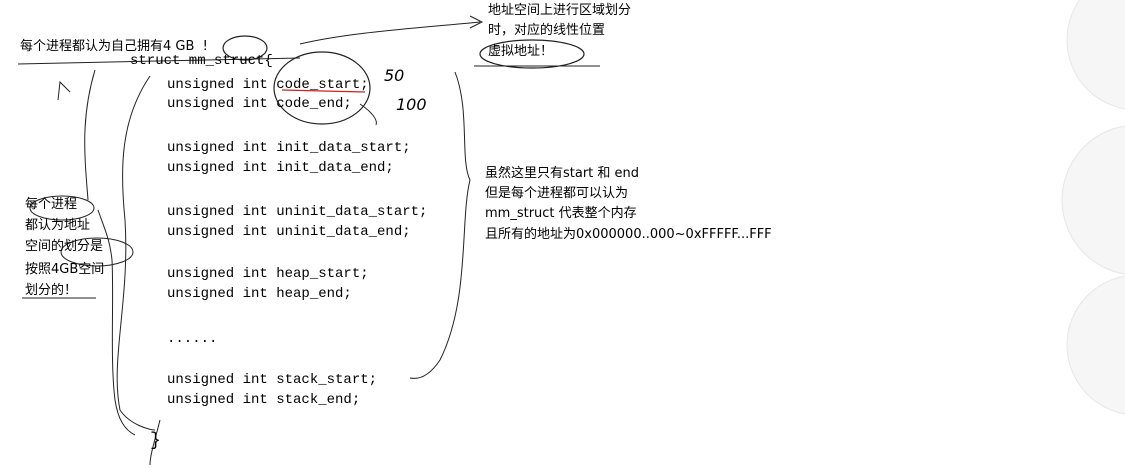 This screenshot has width=1125, height=468. Describe the element at coordinates (51, 290) in the screenshot. I see `annotation-left-line: 划分的！` at that location.